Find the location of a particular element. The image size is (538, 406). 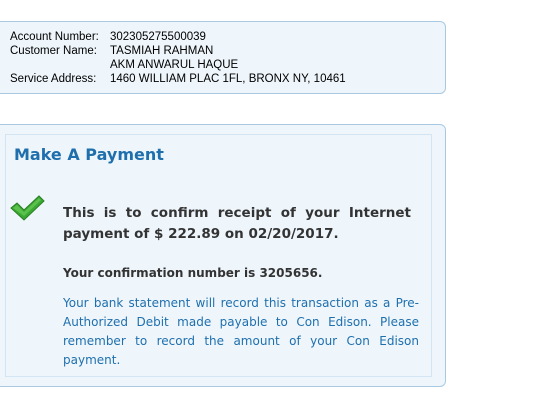

customer-name-row-2: AKM ANWARUL HAQUE is located at coordinates (124, 65).